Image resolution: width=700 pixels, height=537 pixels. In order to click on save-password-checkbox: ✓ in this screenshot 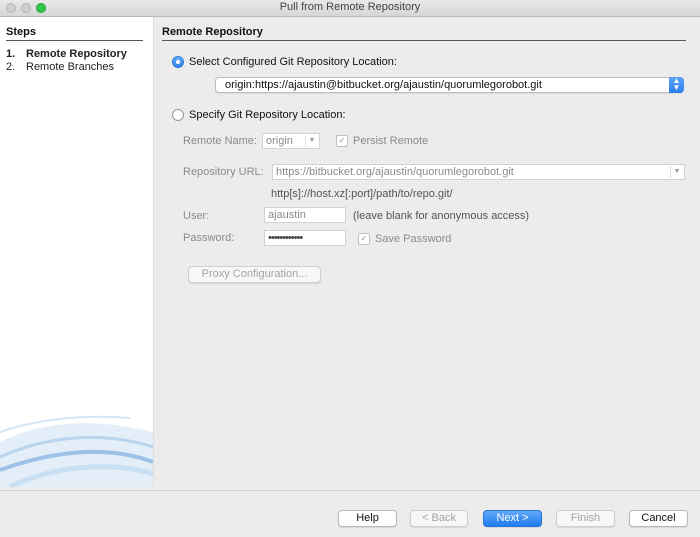, I will do `click(364, 239)`.